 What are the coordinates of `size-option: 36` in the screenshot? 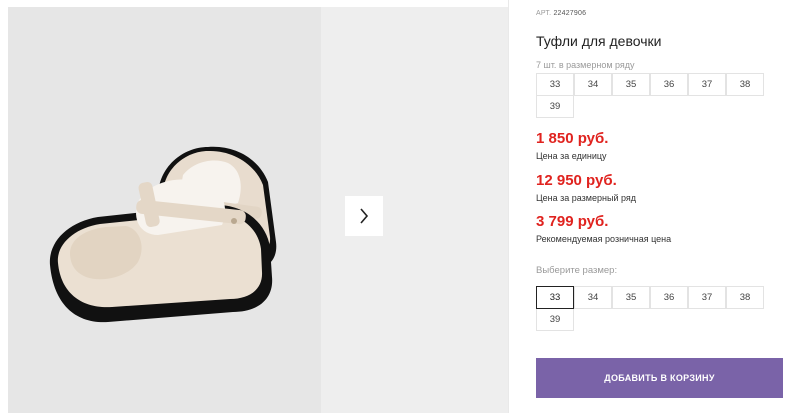 It's located at (669, 297).